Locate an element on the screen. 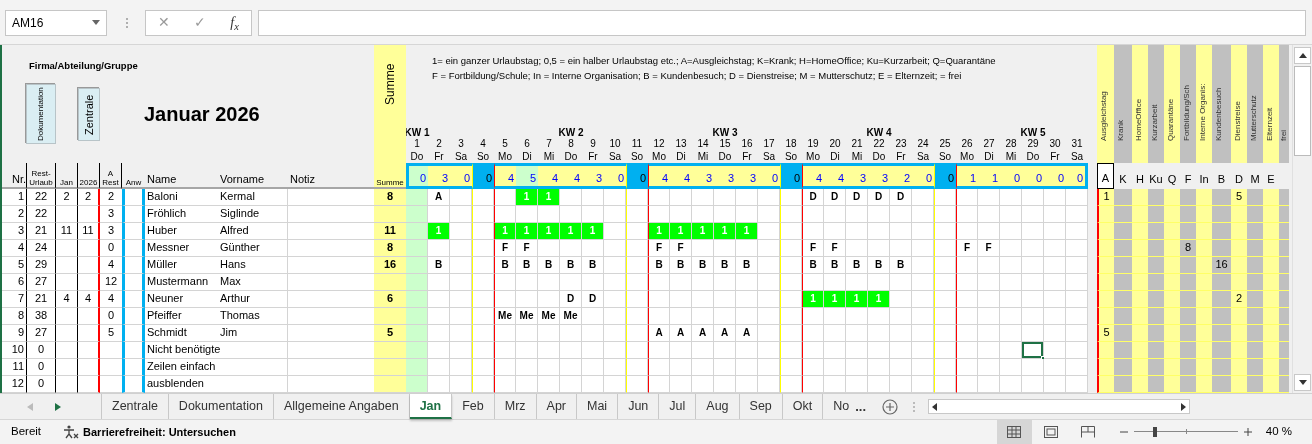 This screenshot has width=1312, height=444. table-cell: ausblenden is located at coordinates (216, 384).